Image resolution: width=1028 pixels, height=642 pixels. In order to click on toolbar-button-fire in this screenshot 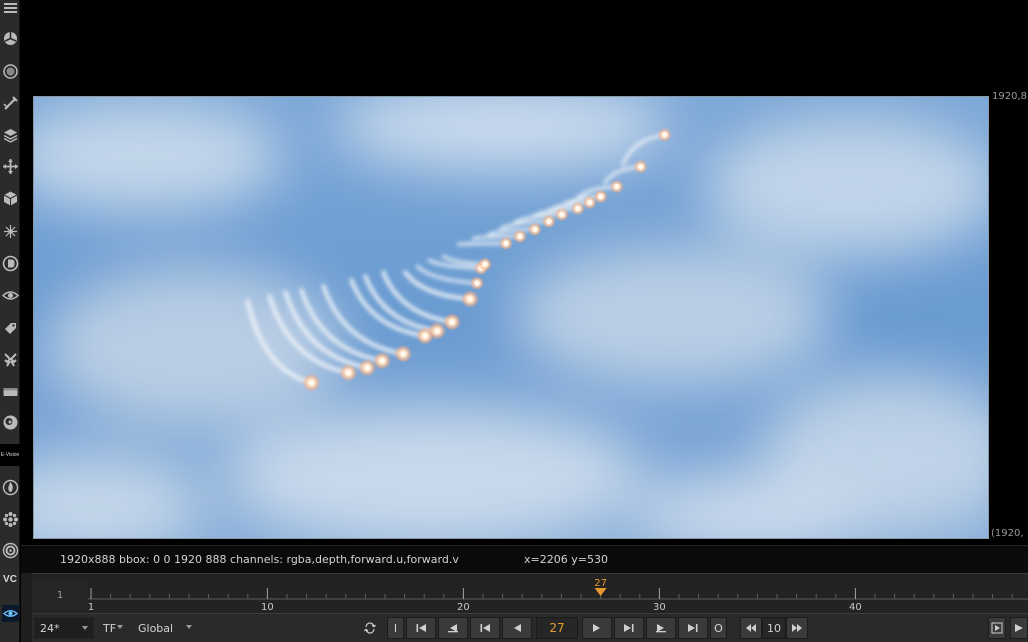, I will do `click(10, 487)`.